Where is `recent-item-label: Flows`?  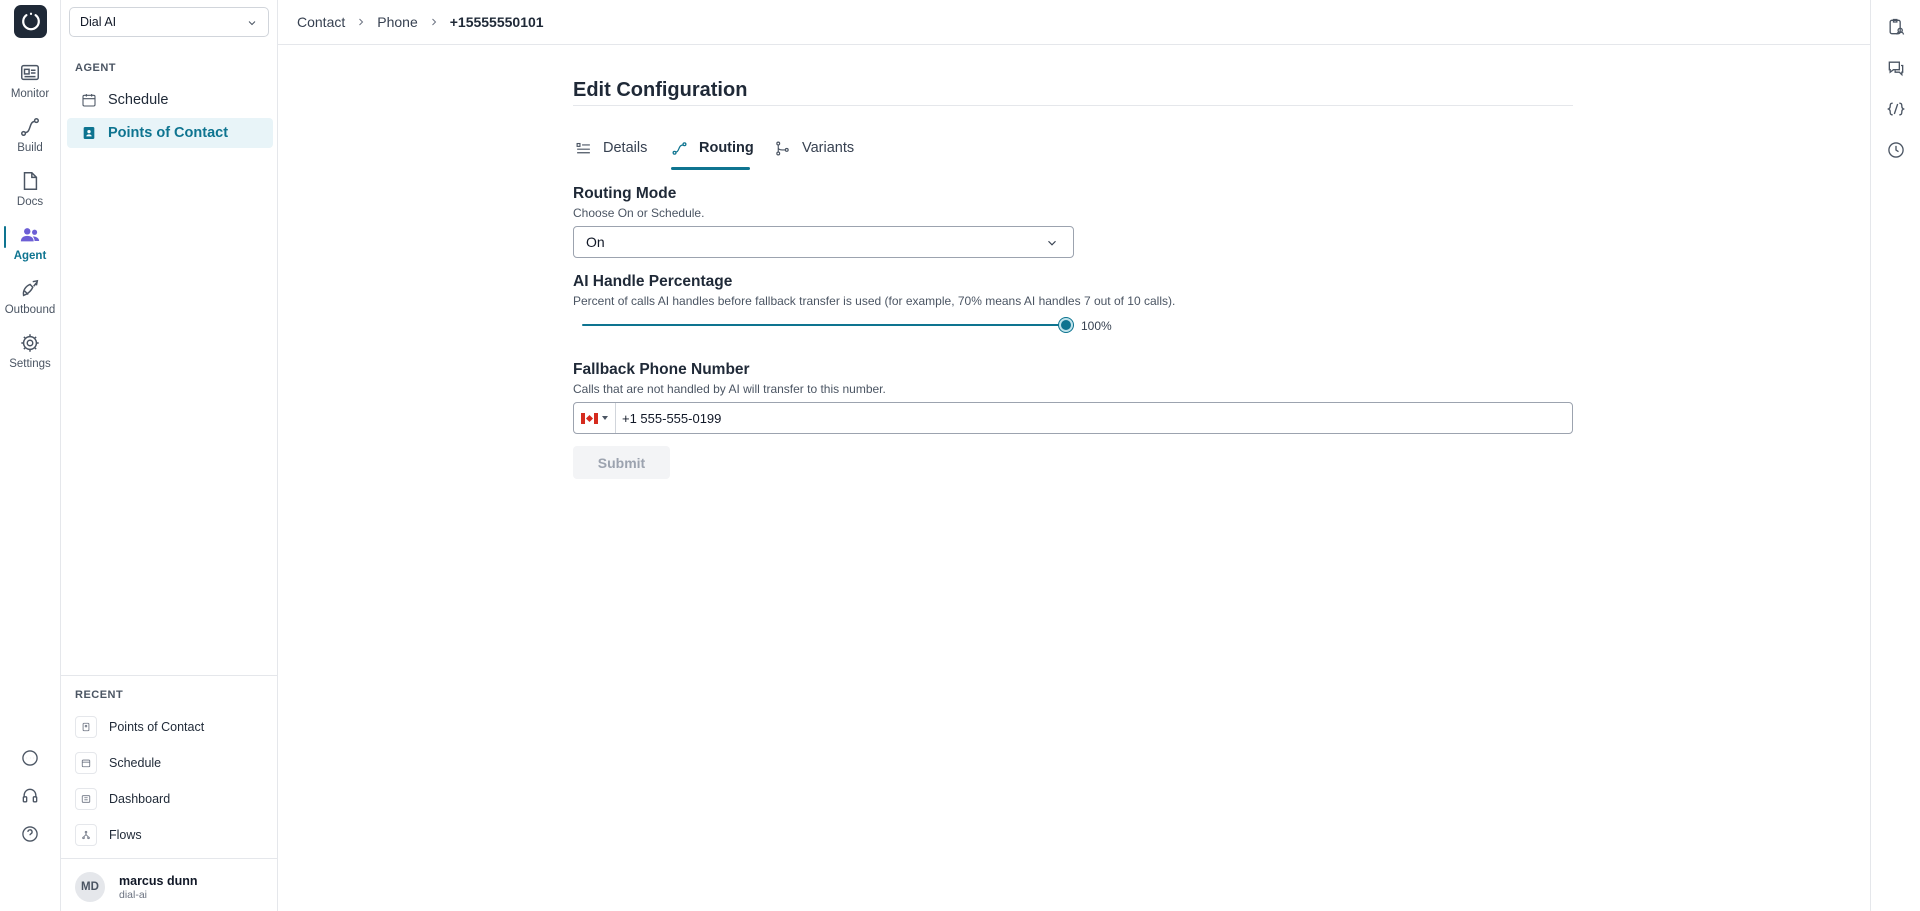
recent-item-label: Flows is located at coordinates (125, 835).